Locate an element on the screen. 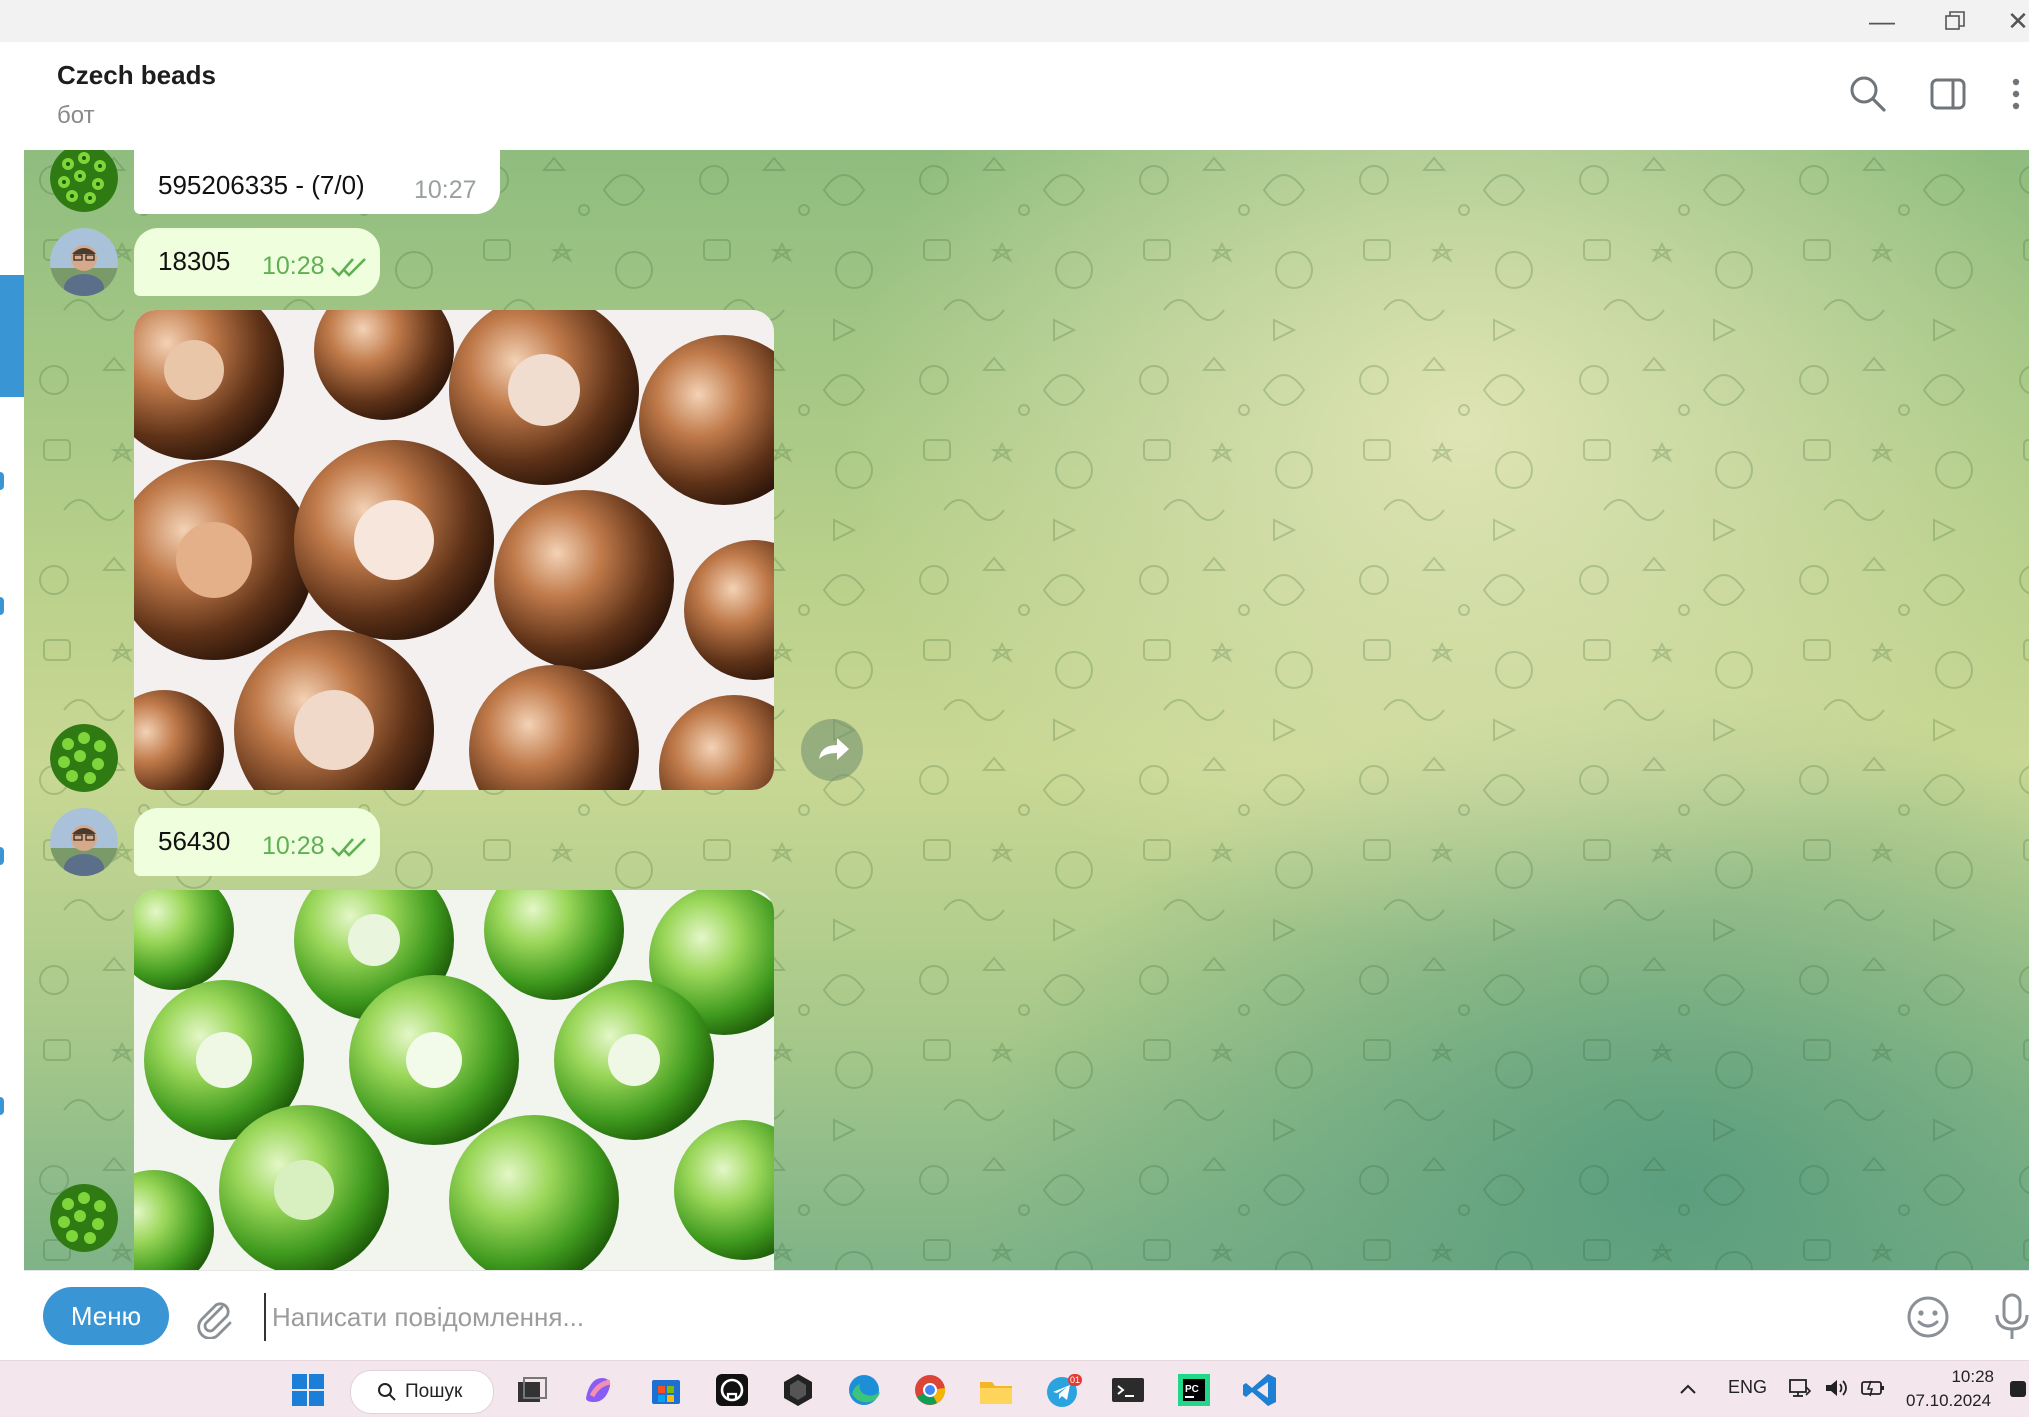 This screenshot has width=2029, height=1417. language-indicator: ENG is located at coordinates (1747, 1387).